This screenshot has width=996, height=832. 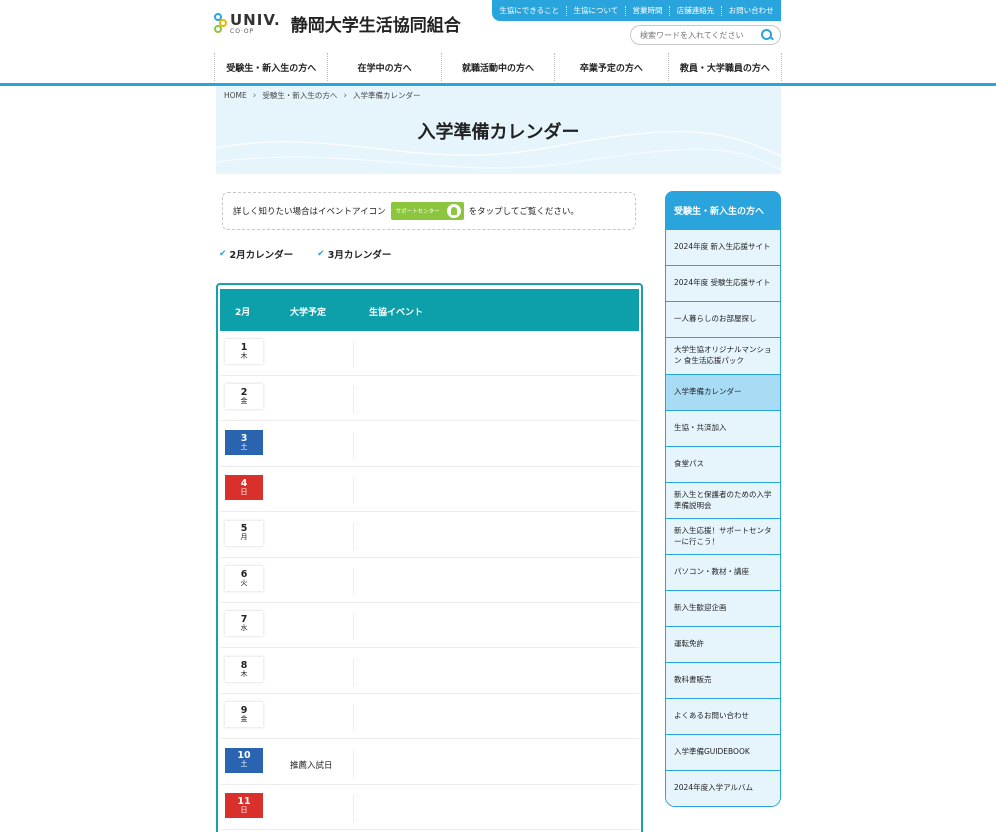 What do you see at coordinates (383, 67) in the screenshot?
I see `nav-current-students: 在学中の方へ` at bounding box center [383, 67].